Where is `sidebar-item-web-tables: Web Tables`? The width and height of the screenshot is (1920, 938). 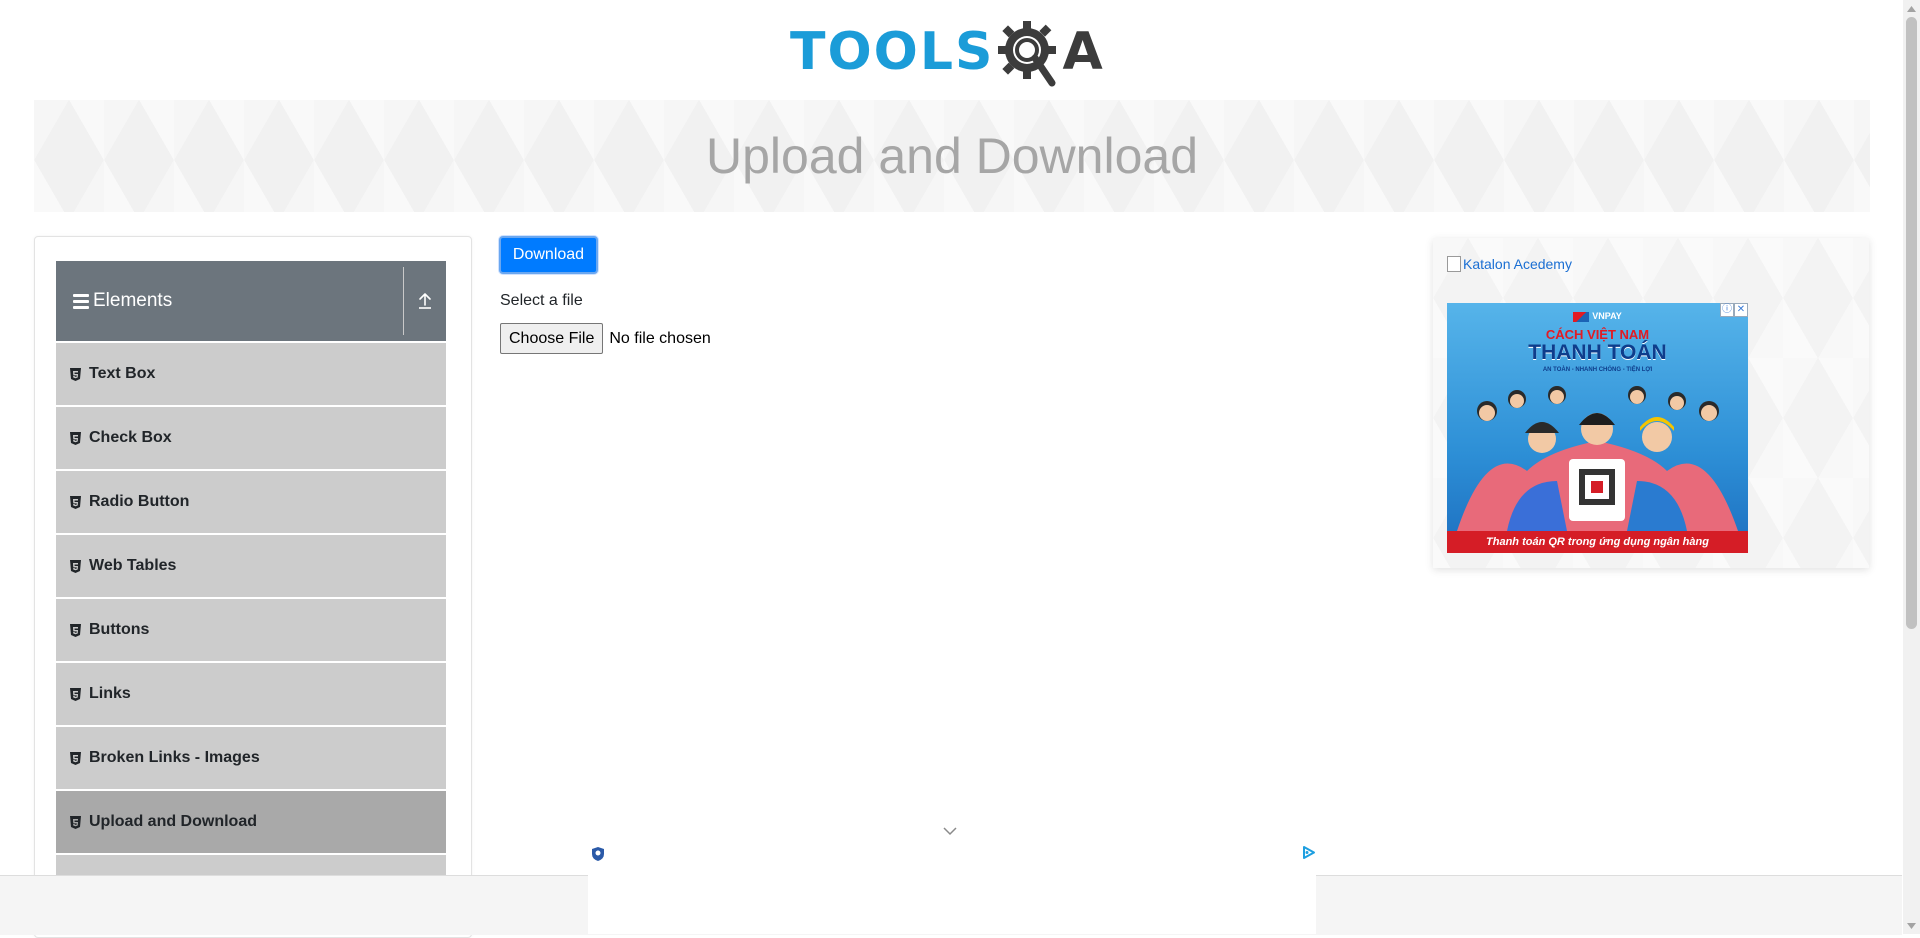 sidebar-item-web-tables: Web Tables is located at coordinates (251, 566).